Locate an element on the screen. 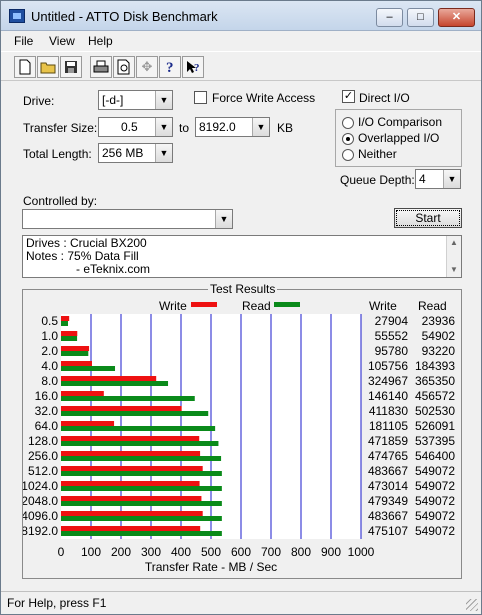  help-icon: ? is located at coordinates (170, 67).